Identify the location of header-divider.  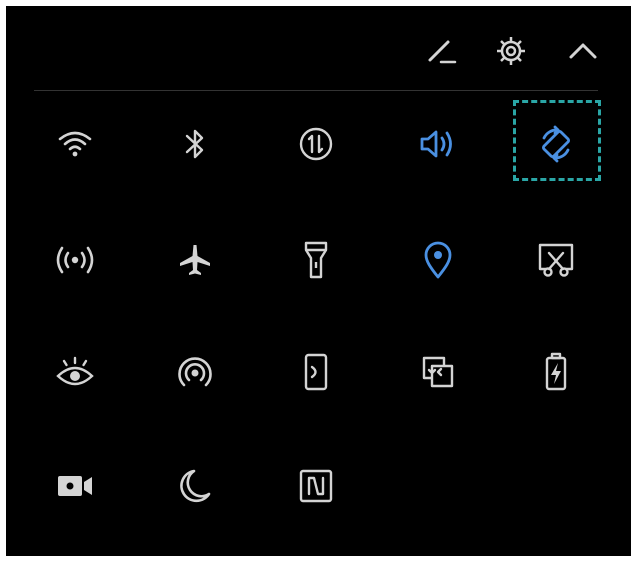
(316, 90).